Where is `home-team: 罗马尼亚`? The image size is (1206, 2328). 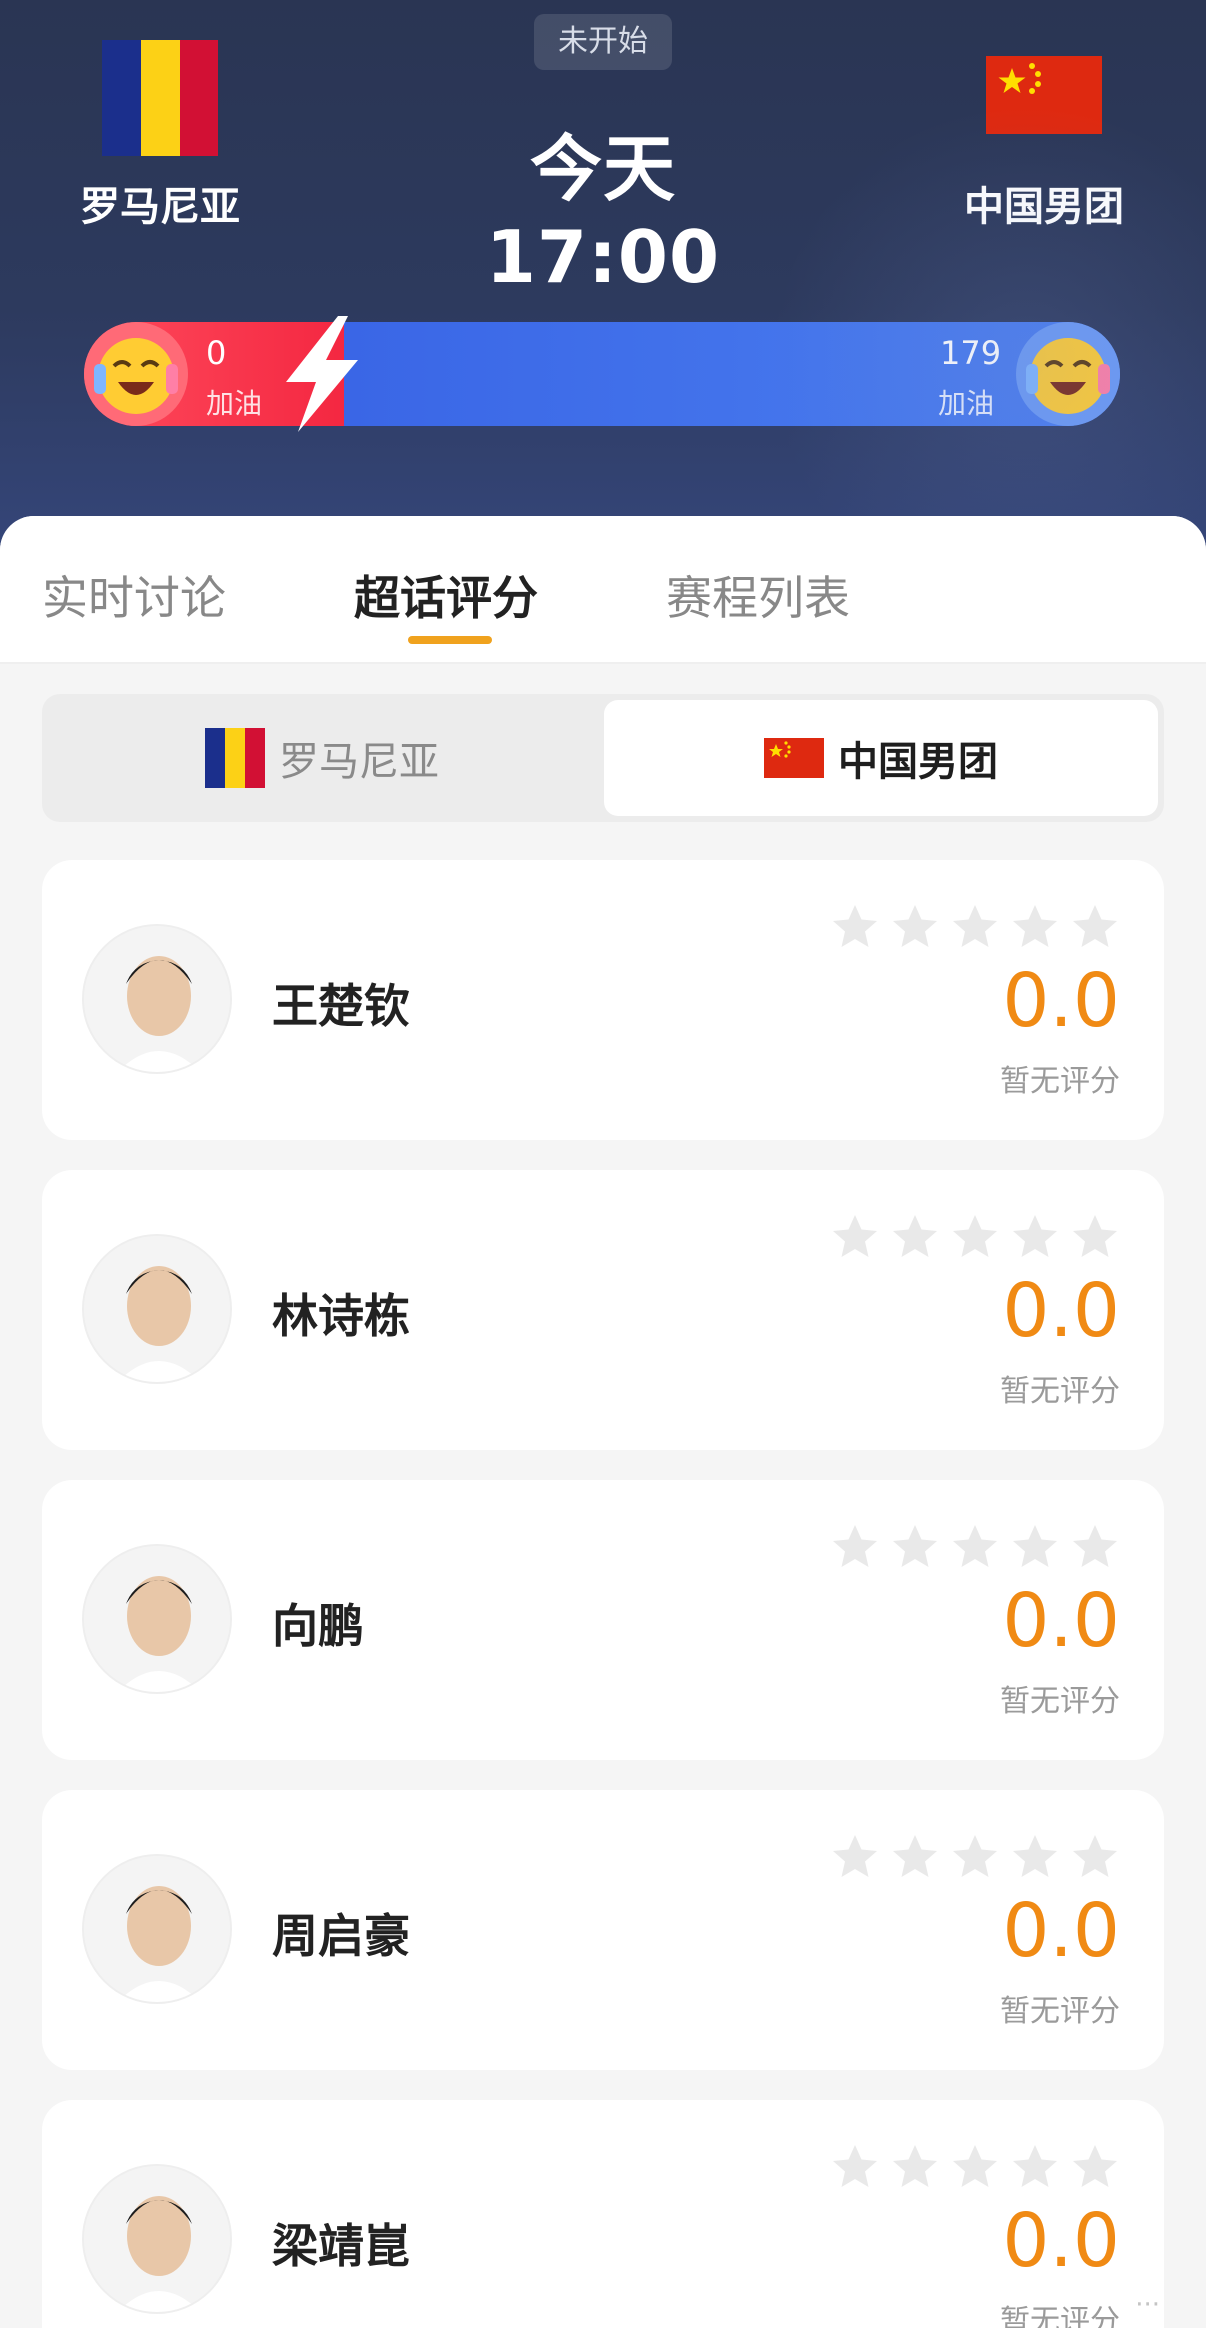 home-team: 罗马尼亚 is located at coordinates (160, 136).